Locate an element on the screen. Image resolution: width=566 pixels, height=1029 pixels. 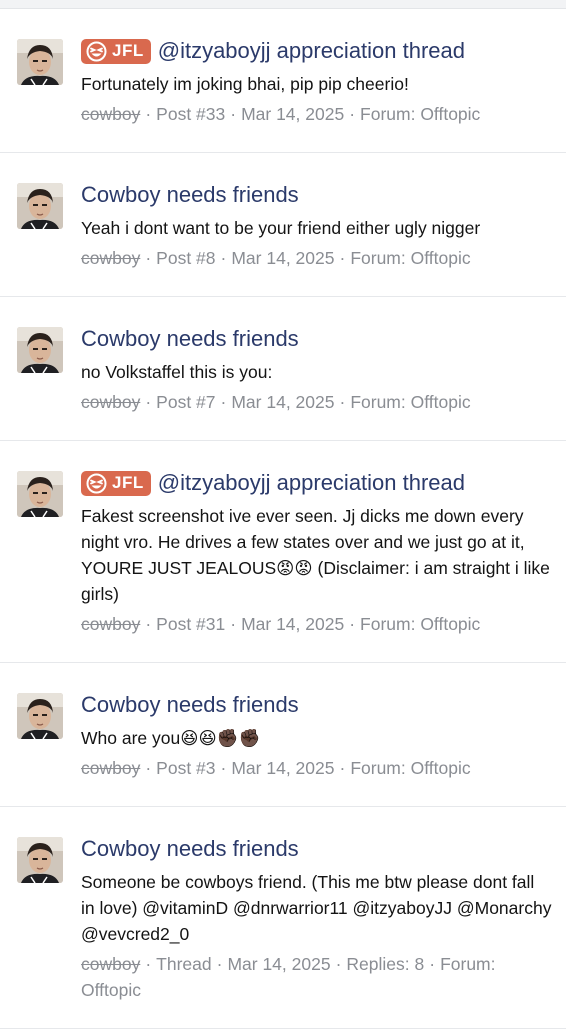
post-number-link: Post #7 is located at coordinates (185, 402).